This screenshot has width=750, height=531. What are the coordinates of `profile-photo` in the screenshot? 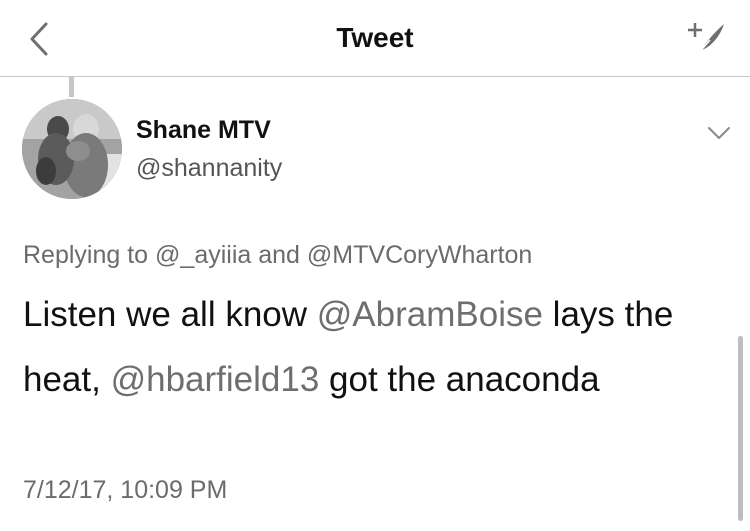 It's located at (72, 149).